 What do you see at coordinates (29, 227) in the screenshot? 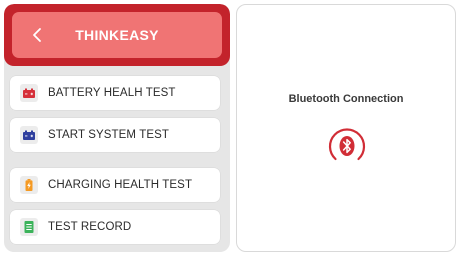
I see `document-icon` at bounding box center [29, 227].